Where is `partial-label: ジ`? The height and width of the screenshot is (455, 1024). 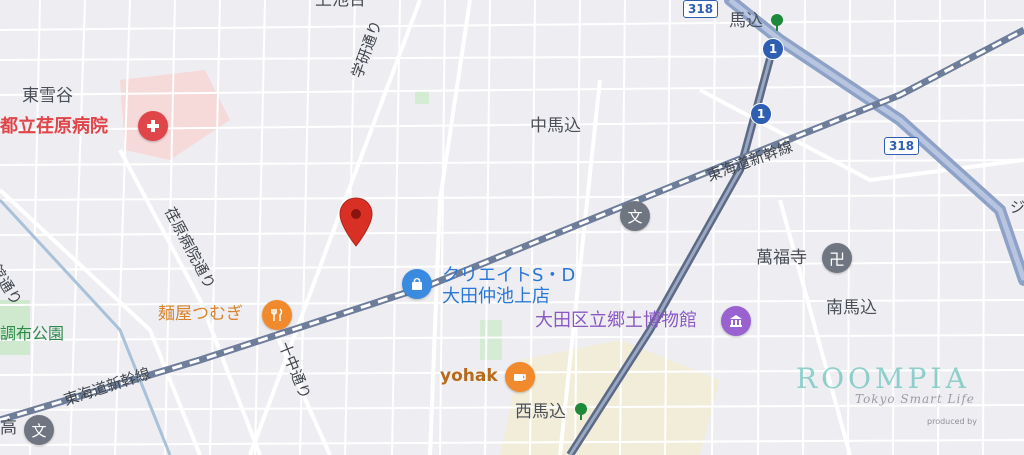 partial-label: ジ is located at coordinates (1017, 207).